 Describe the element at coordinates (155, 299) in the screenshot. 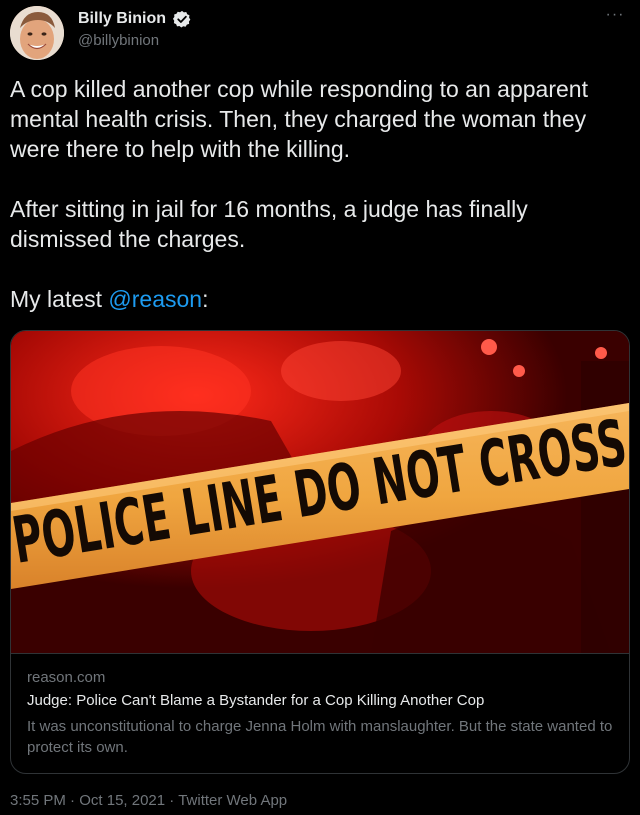

I see `mention-link: @reason` at that location.